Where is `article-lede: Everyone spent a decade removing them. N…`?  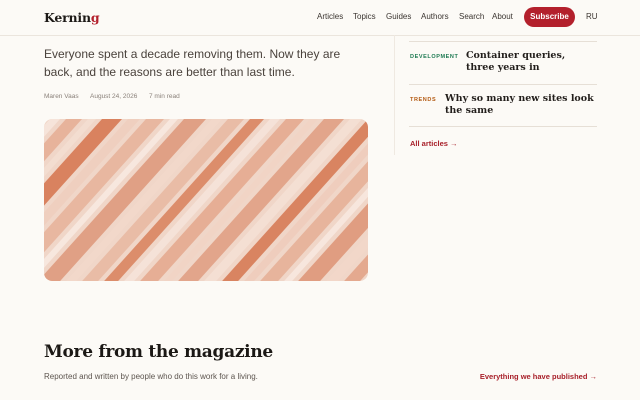
article-lede: Everyone spent a decade removing them. N… is located at coordinates (192, 63).